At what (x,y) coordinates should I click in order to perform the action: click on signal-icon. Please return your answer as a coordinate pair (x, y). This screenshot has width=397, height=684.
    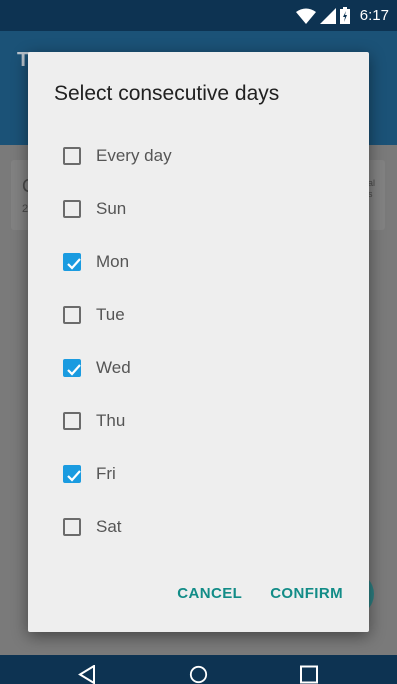
    Looking at the image, I should click on (327, 15).